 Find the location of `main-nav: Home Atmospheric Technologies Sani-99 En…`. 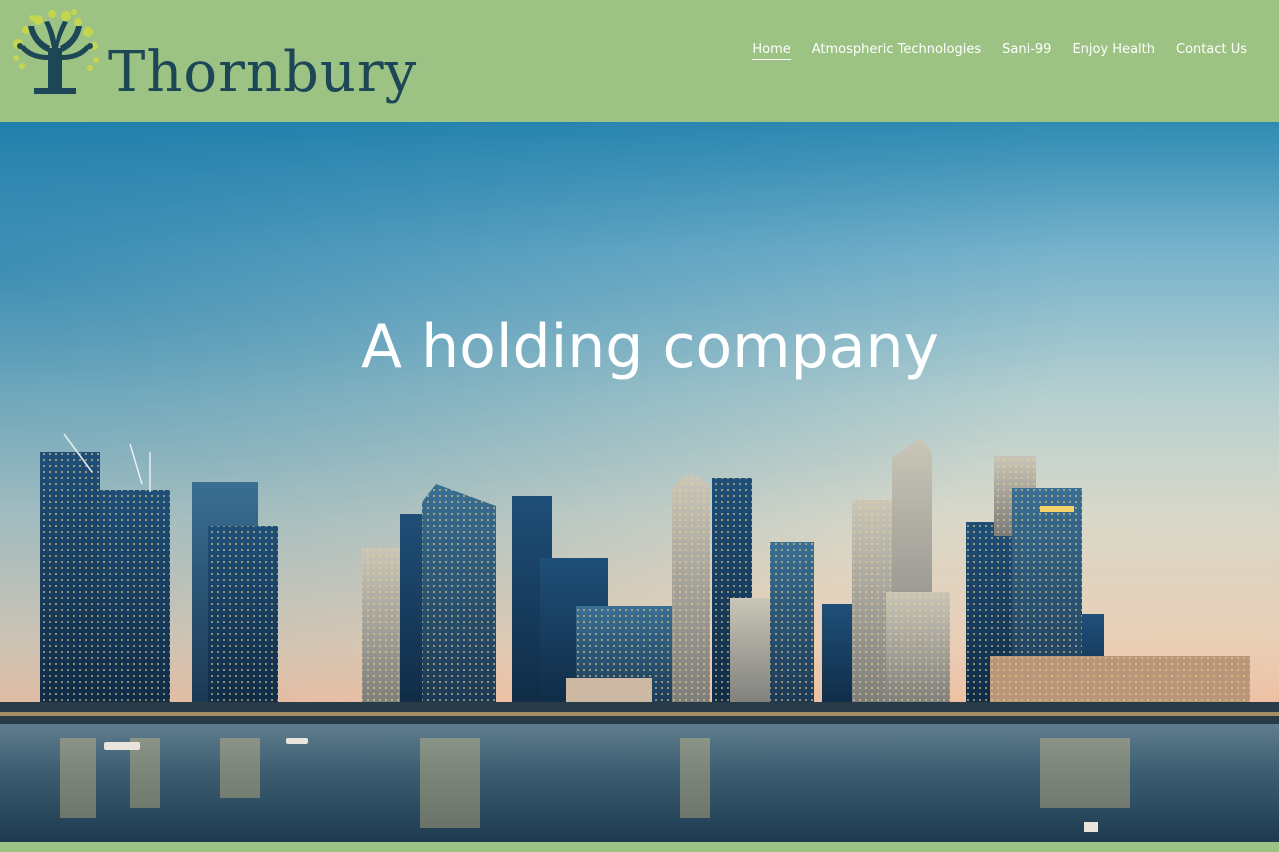

main-nav: Home Atmospheric Technologies Sani-99 En… is located at coordinates (999, 50).